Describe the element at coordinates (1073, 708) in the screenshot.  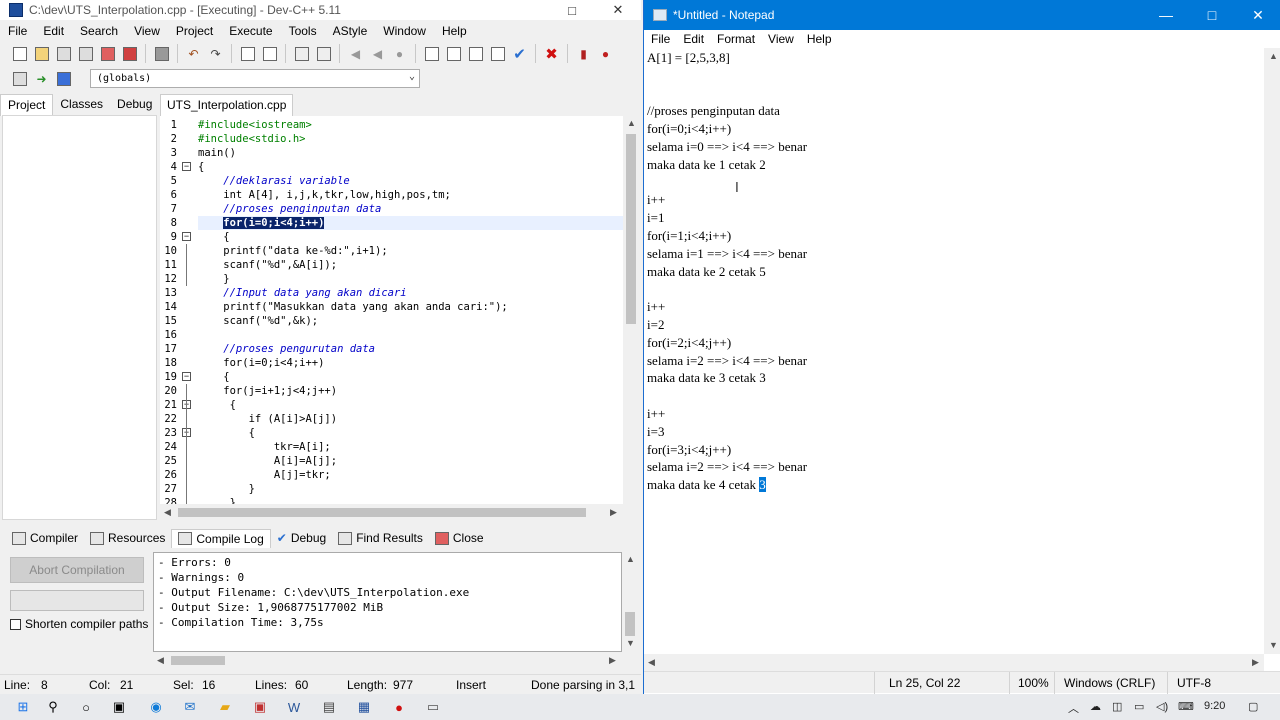
I see `tray-chevron-icon: ︿` at that location.